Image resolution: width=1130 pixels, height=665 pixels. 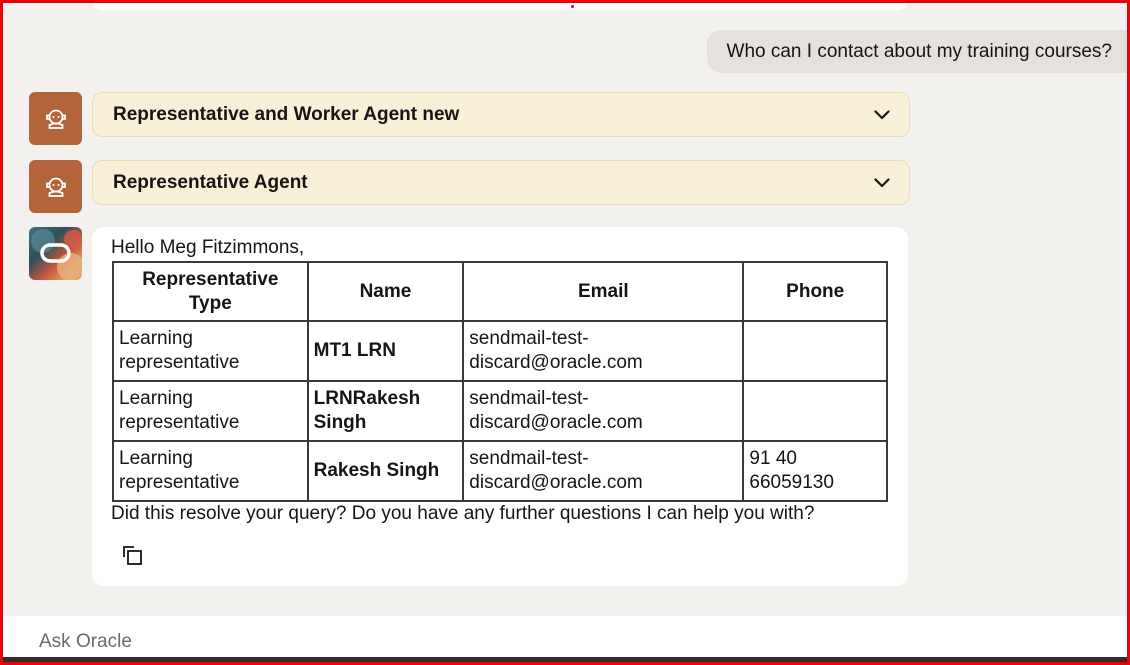 I want to click on rep-phone-cell: 91 40 66059130, so click(x=815, y=471).